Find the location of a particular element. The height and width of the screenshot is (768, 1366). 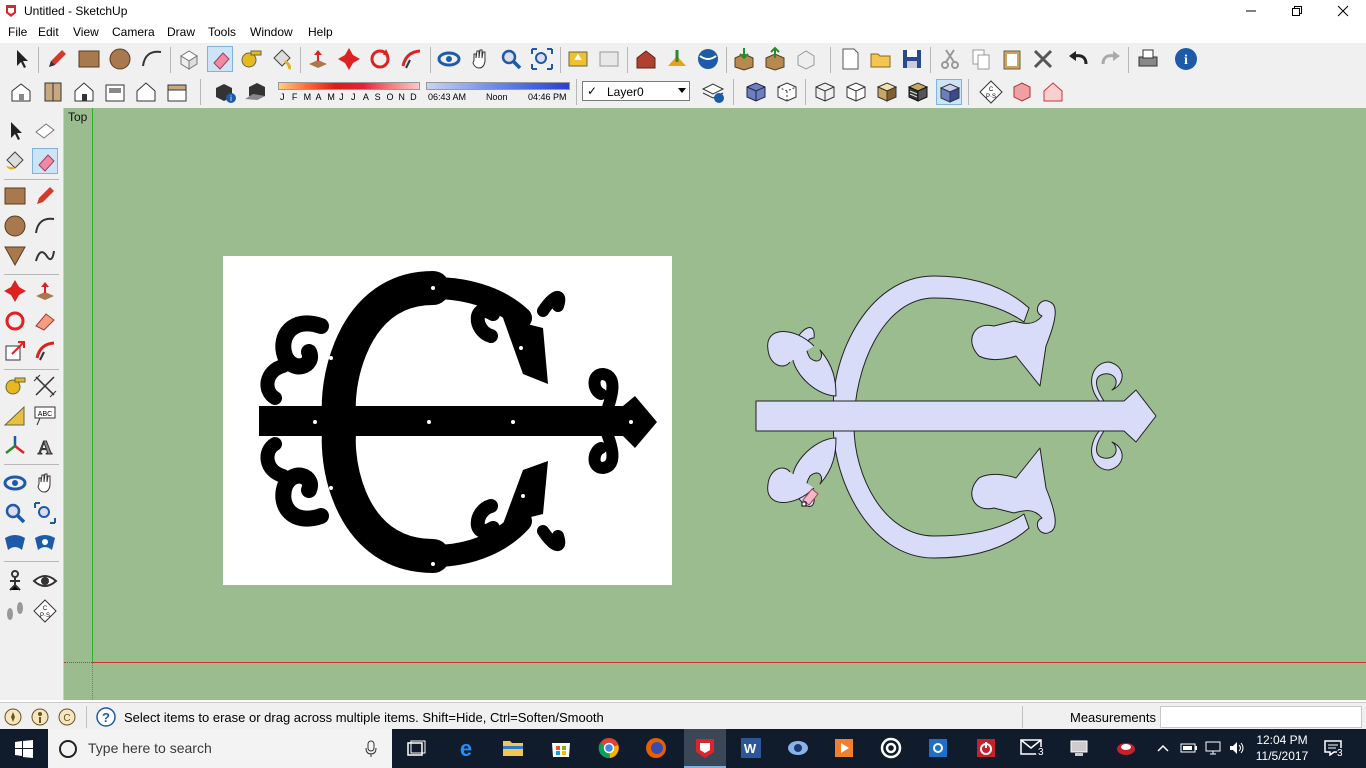

previous-view-button is located at coordinates (578, 59).